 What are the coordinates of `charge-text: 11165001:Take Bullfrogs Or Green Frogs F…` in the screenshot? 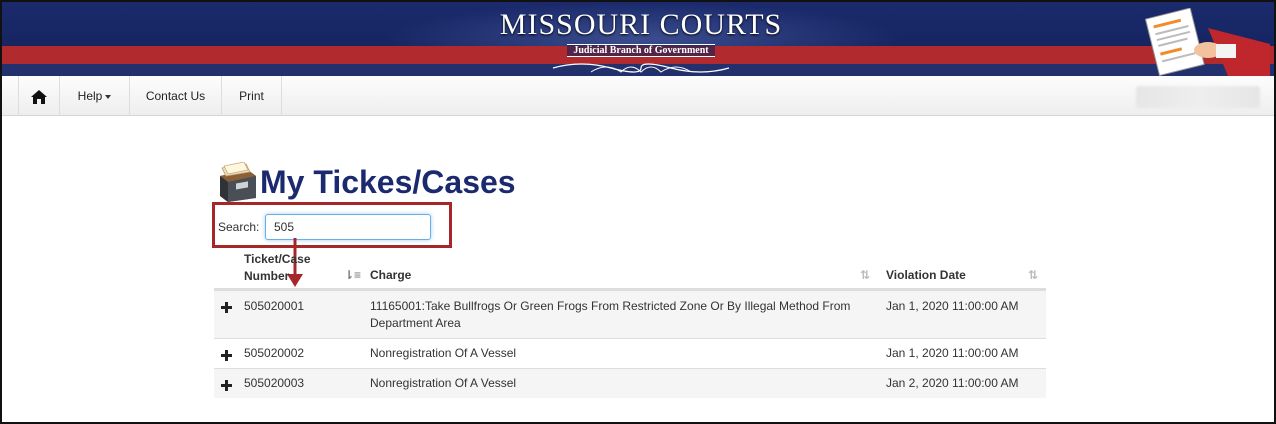 It's located at (610, 314).